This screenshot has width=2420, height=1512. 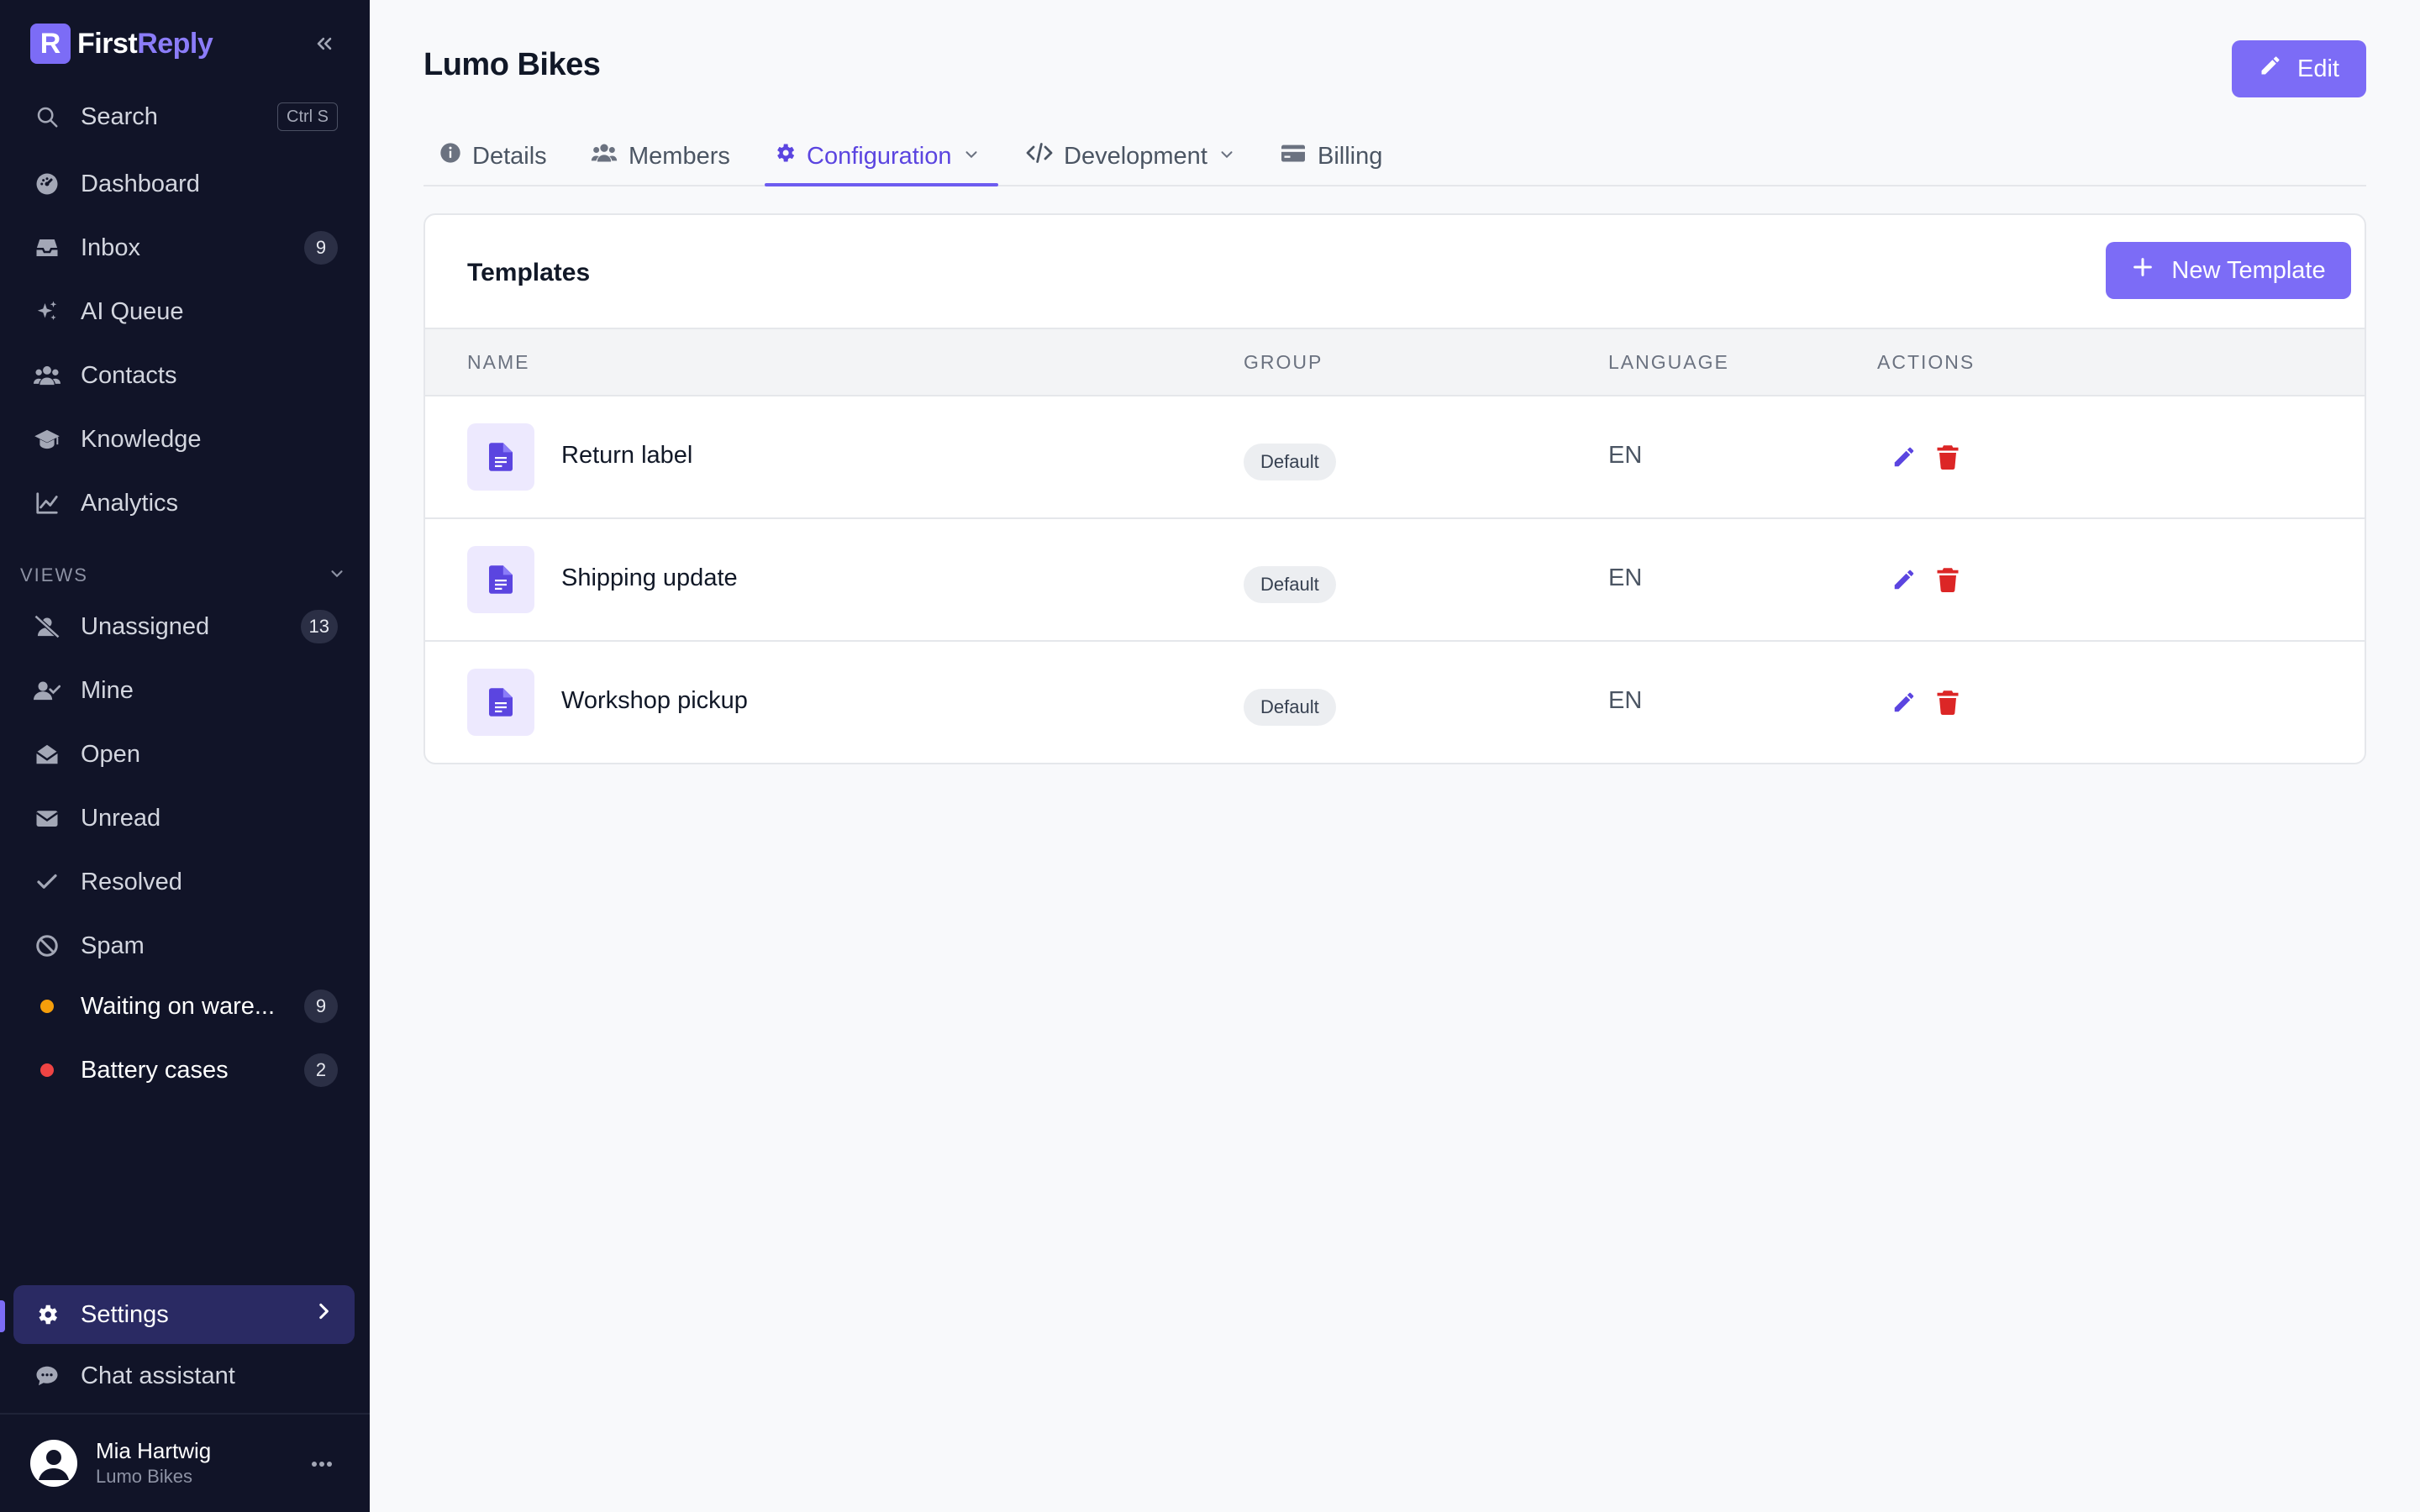 I want to click on users-icon, so click(x=604, y=156).